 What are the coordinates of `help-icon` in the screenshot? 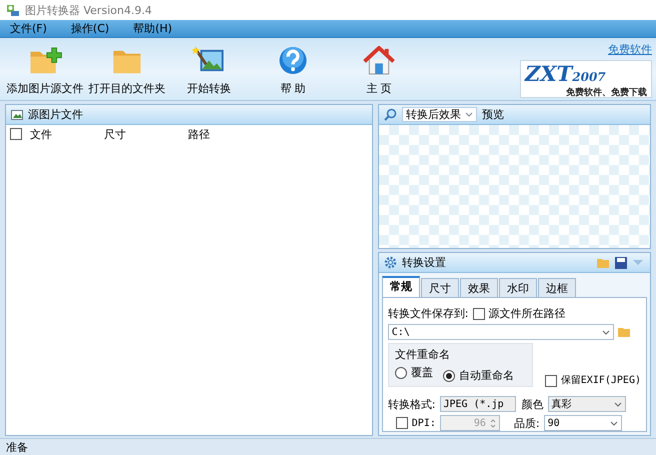 It's located at (293, 60).